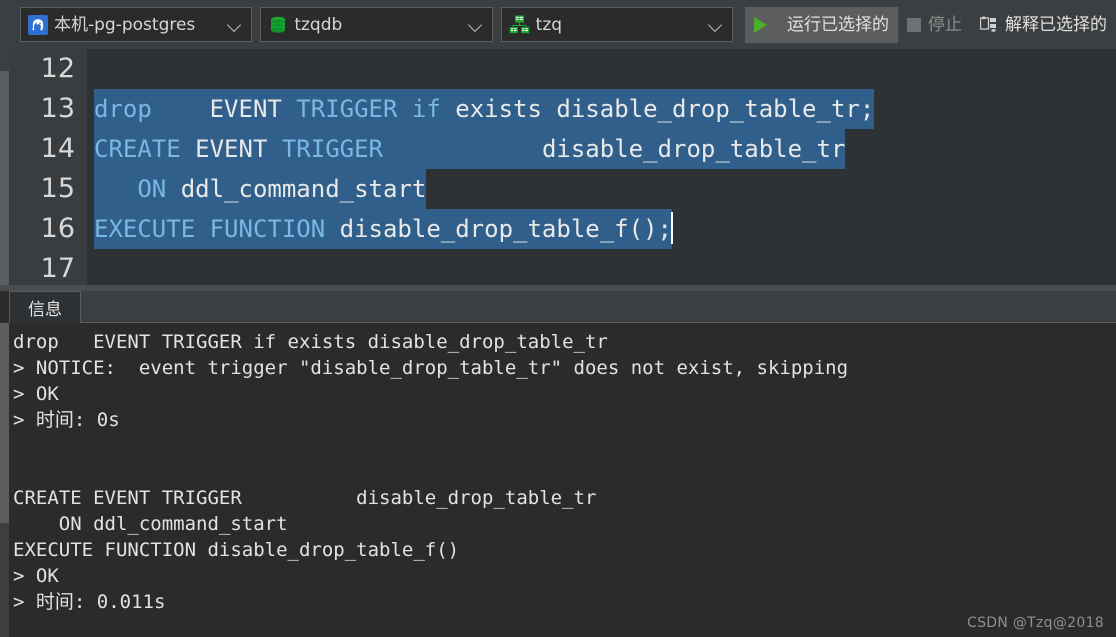  What do you see at coordinates (549, 24) in the screenshot?
I see `schema-label: tzq` at bounding box center [549, 24].